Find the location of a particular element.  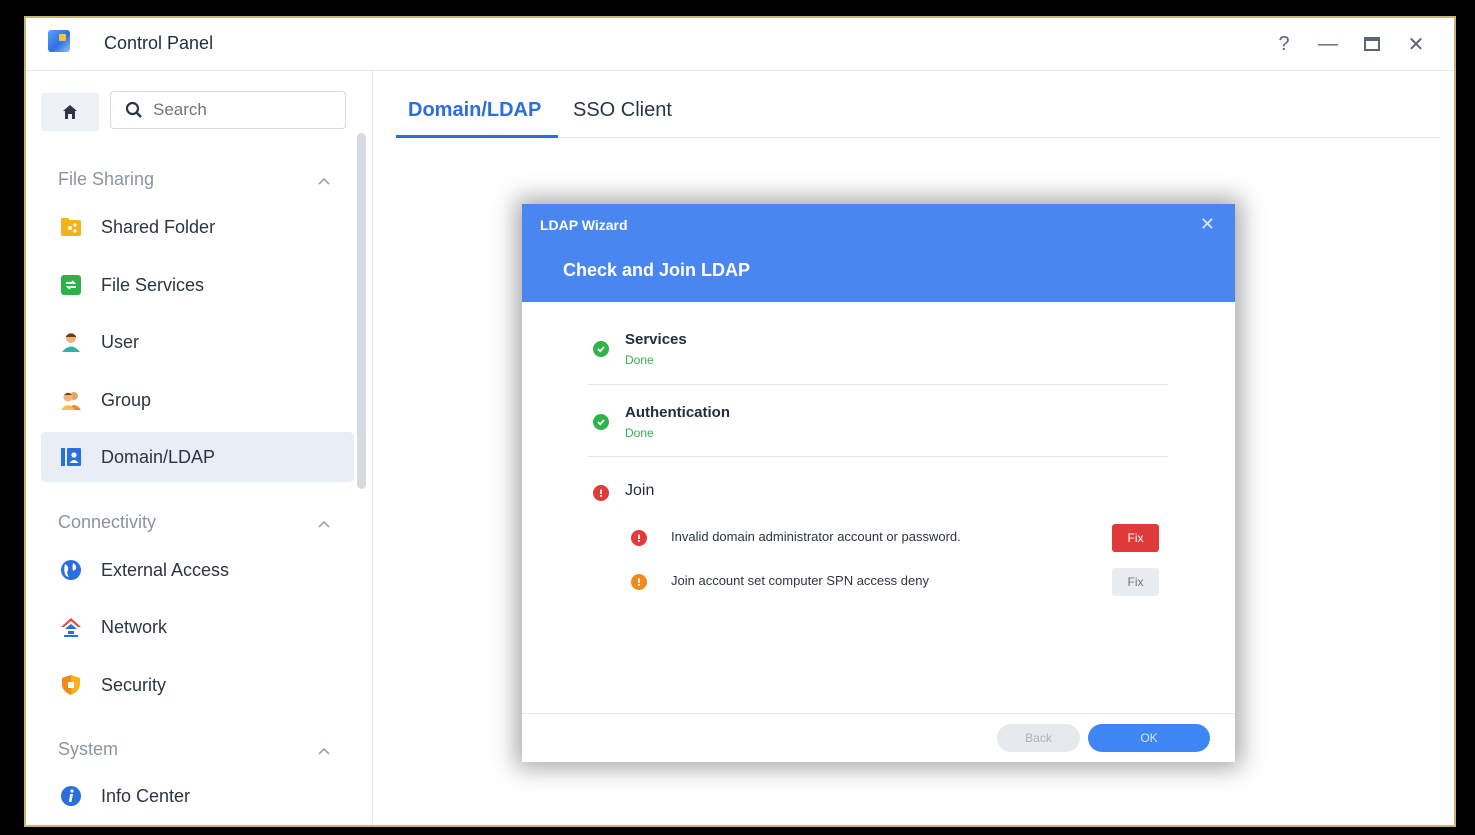

group-icon is located at coordinates (71, 400).